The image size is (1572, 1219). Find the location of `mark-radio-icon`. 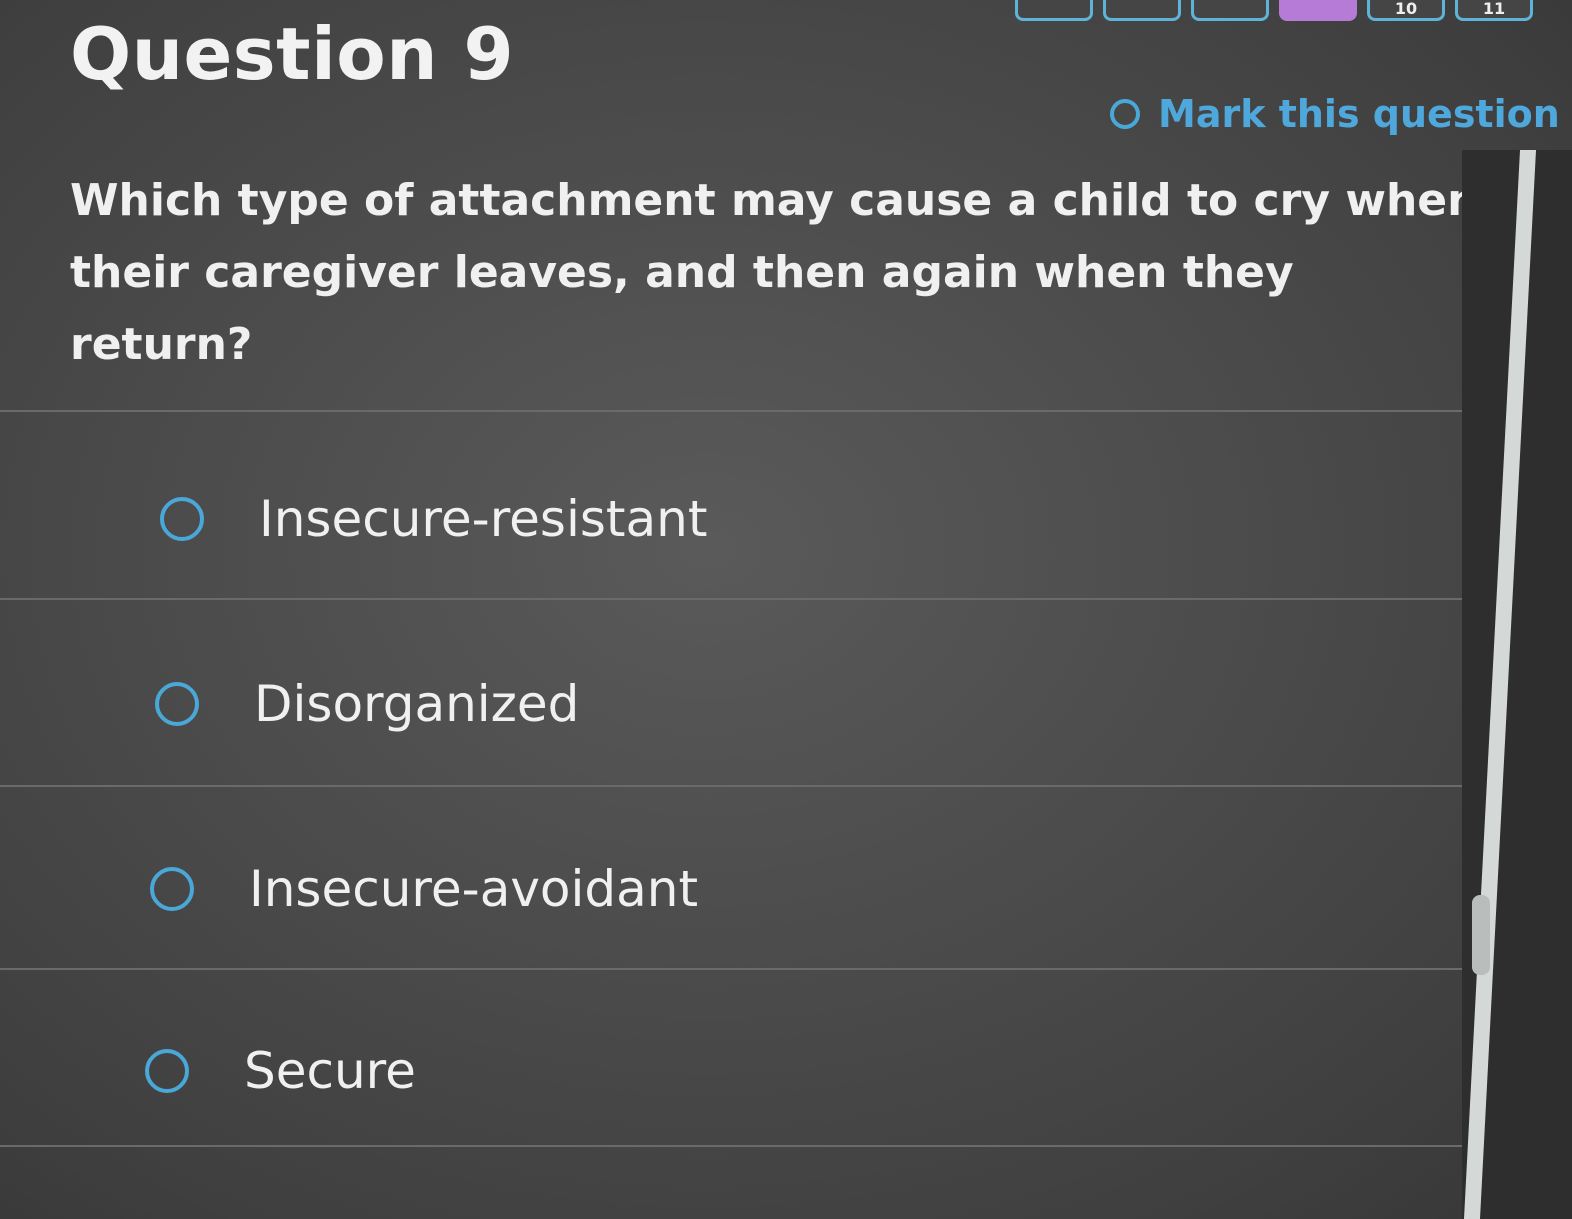

mark-radio-icon is located at coordinates (1125, 114).